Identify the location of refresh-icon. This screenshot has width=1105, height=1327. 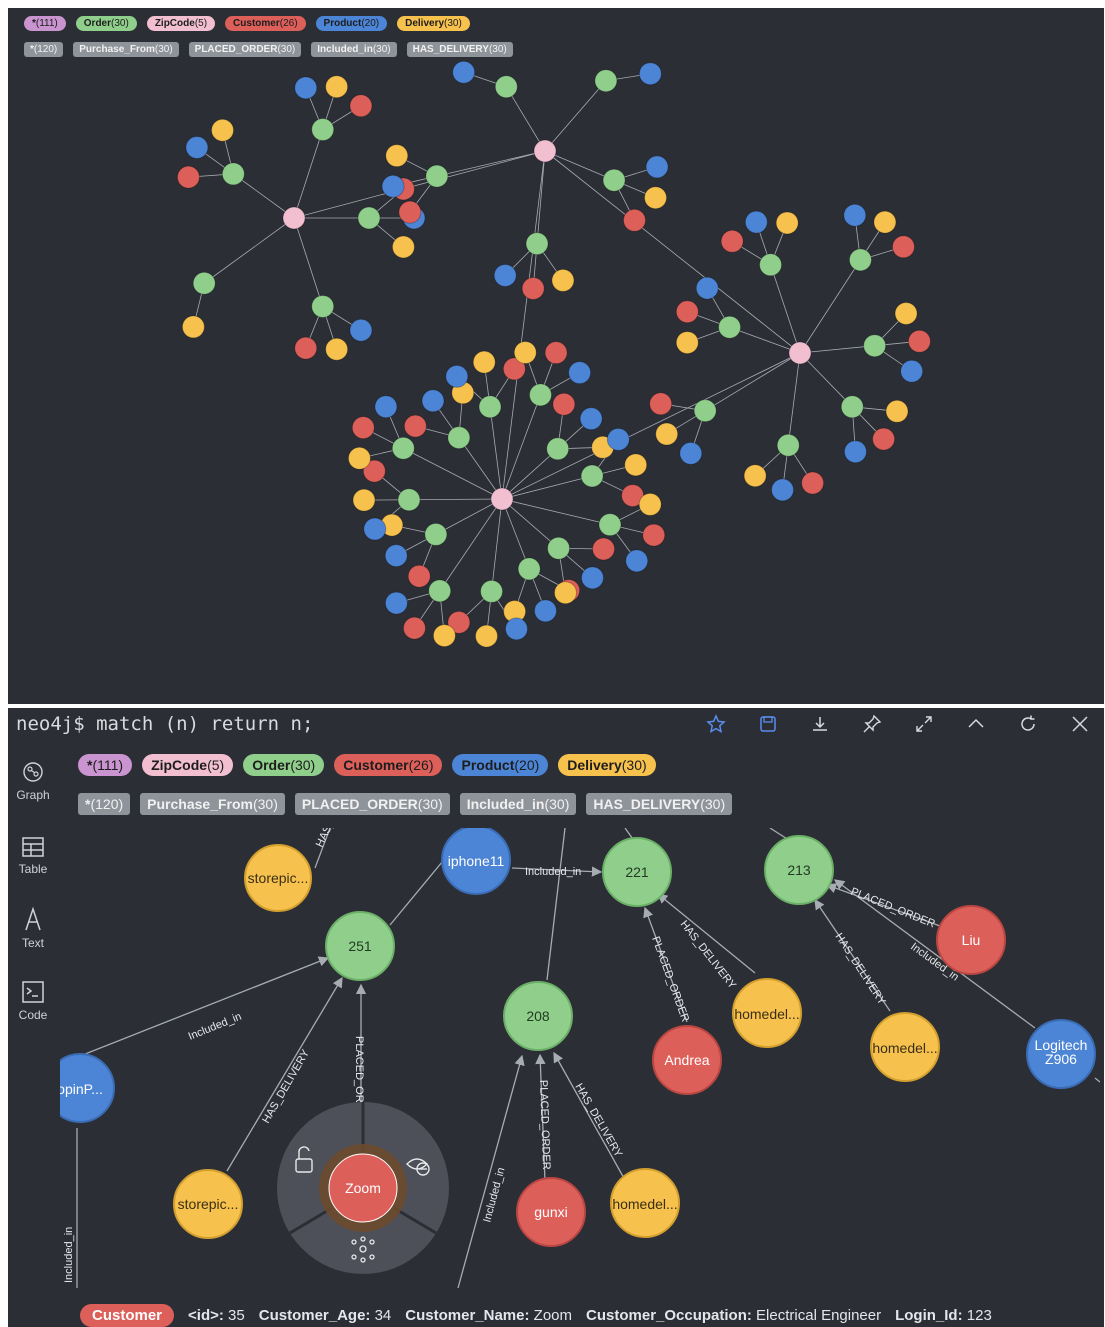
(1028, 724).